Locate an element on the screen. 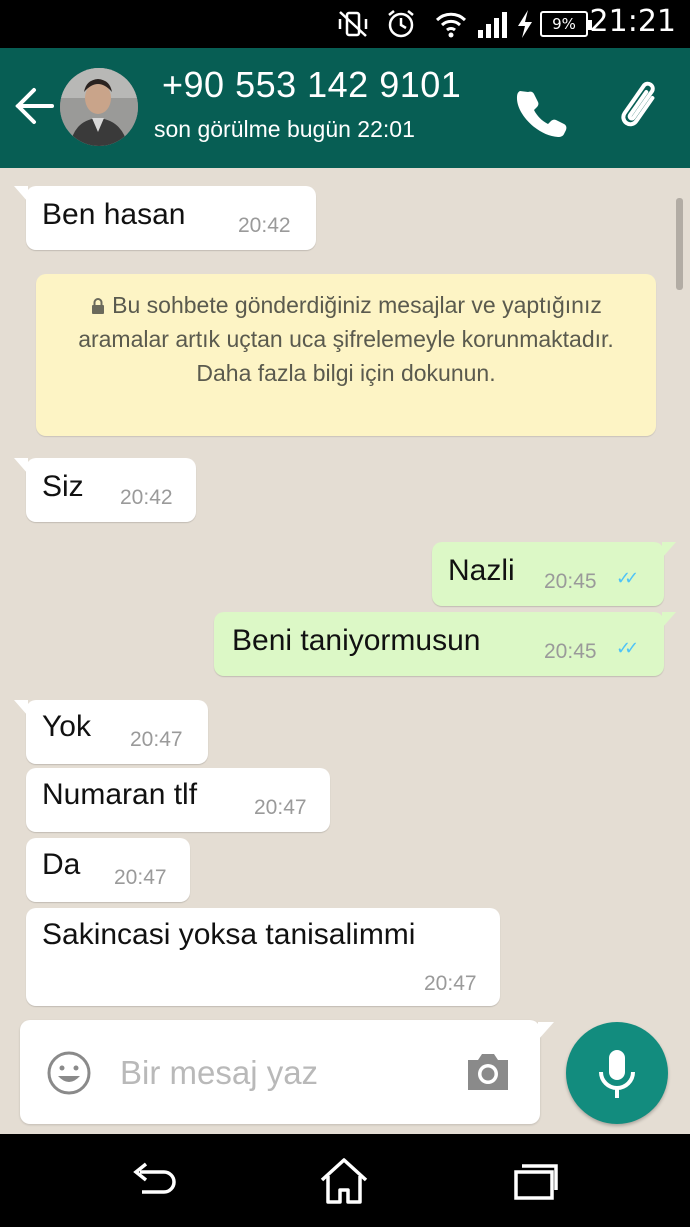 Image resolution: width=690 pixels, height=1227 pixels. microphone-button is located at coordinates (617, 1073).